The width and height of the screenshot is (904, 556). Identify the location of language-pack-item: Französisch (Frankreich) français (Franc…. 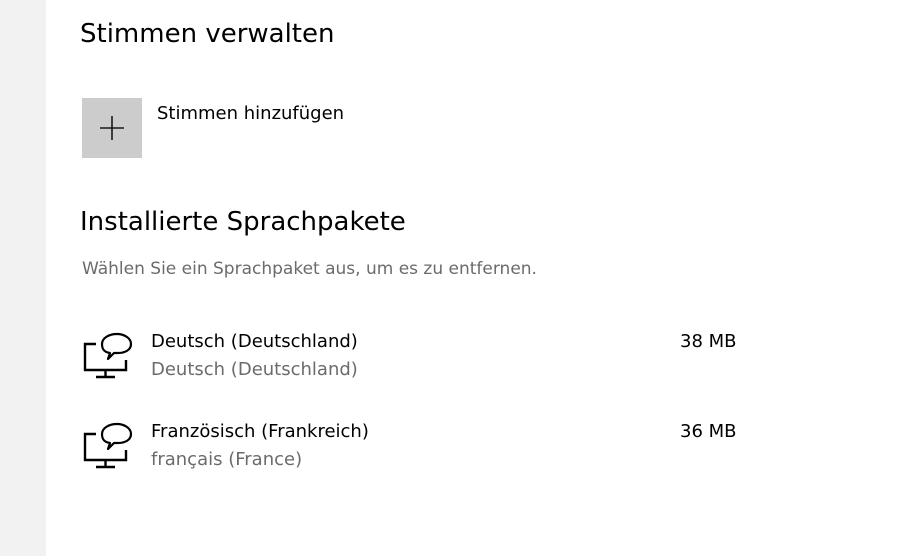
(422, 448).